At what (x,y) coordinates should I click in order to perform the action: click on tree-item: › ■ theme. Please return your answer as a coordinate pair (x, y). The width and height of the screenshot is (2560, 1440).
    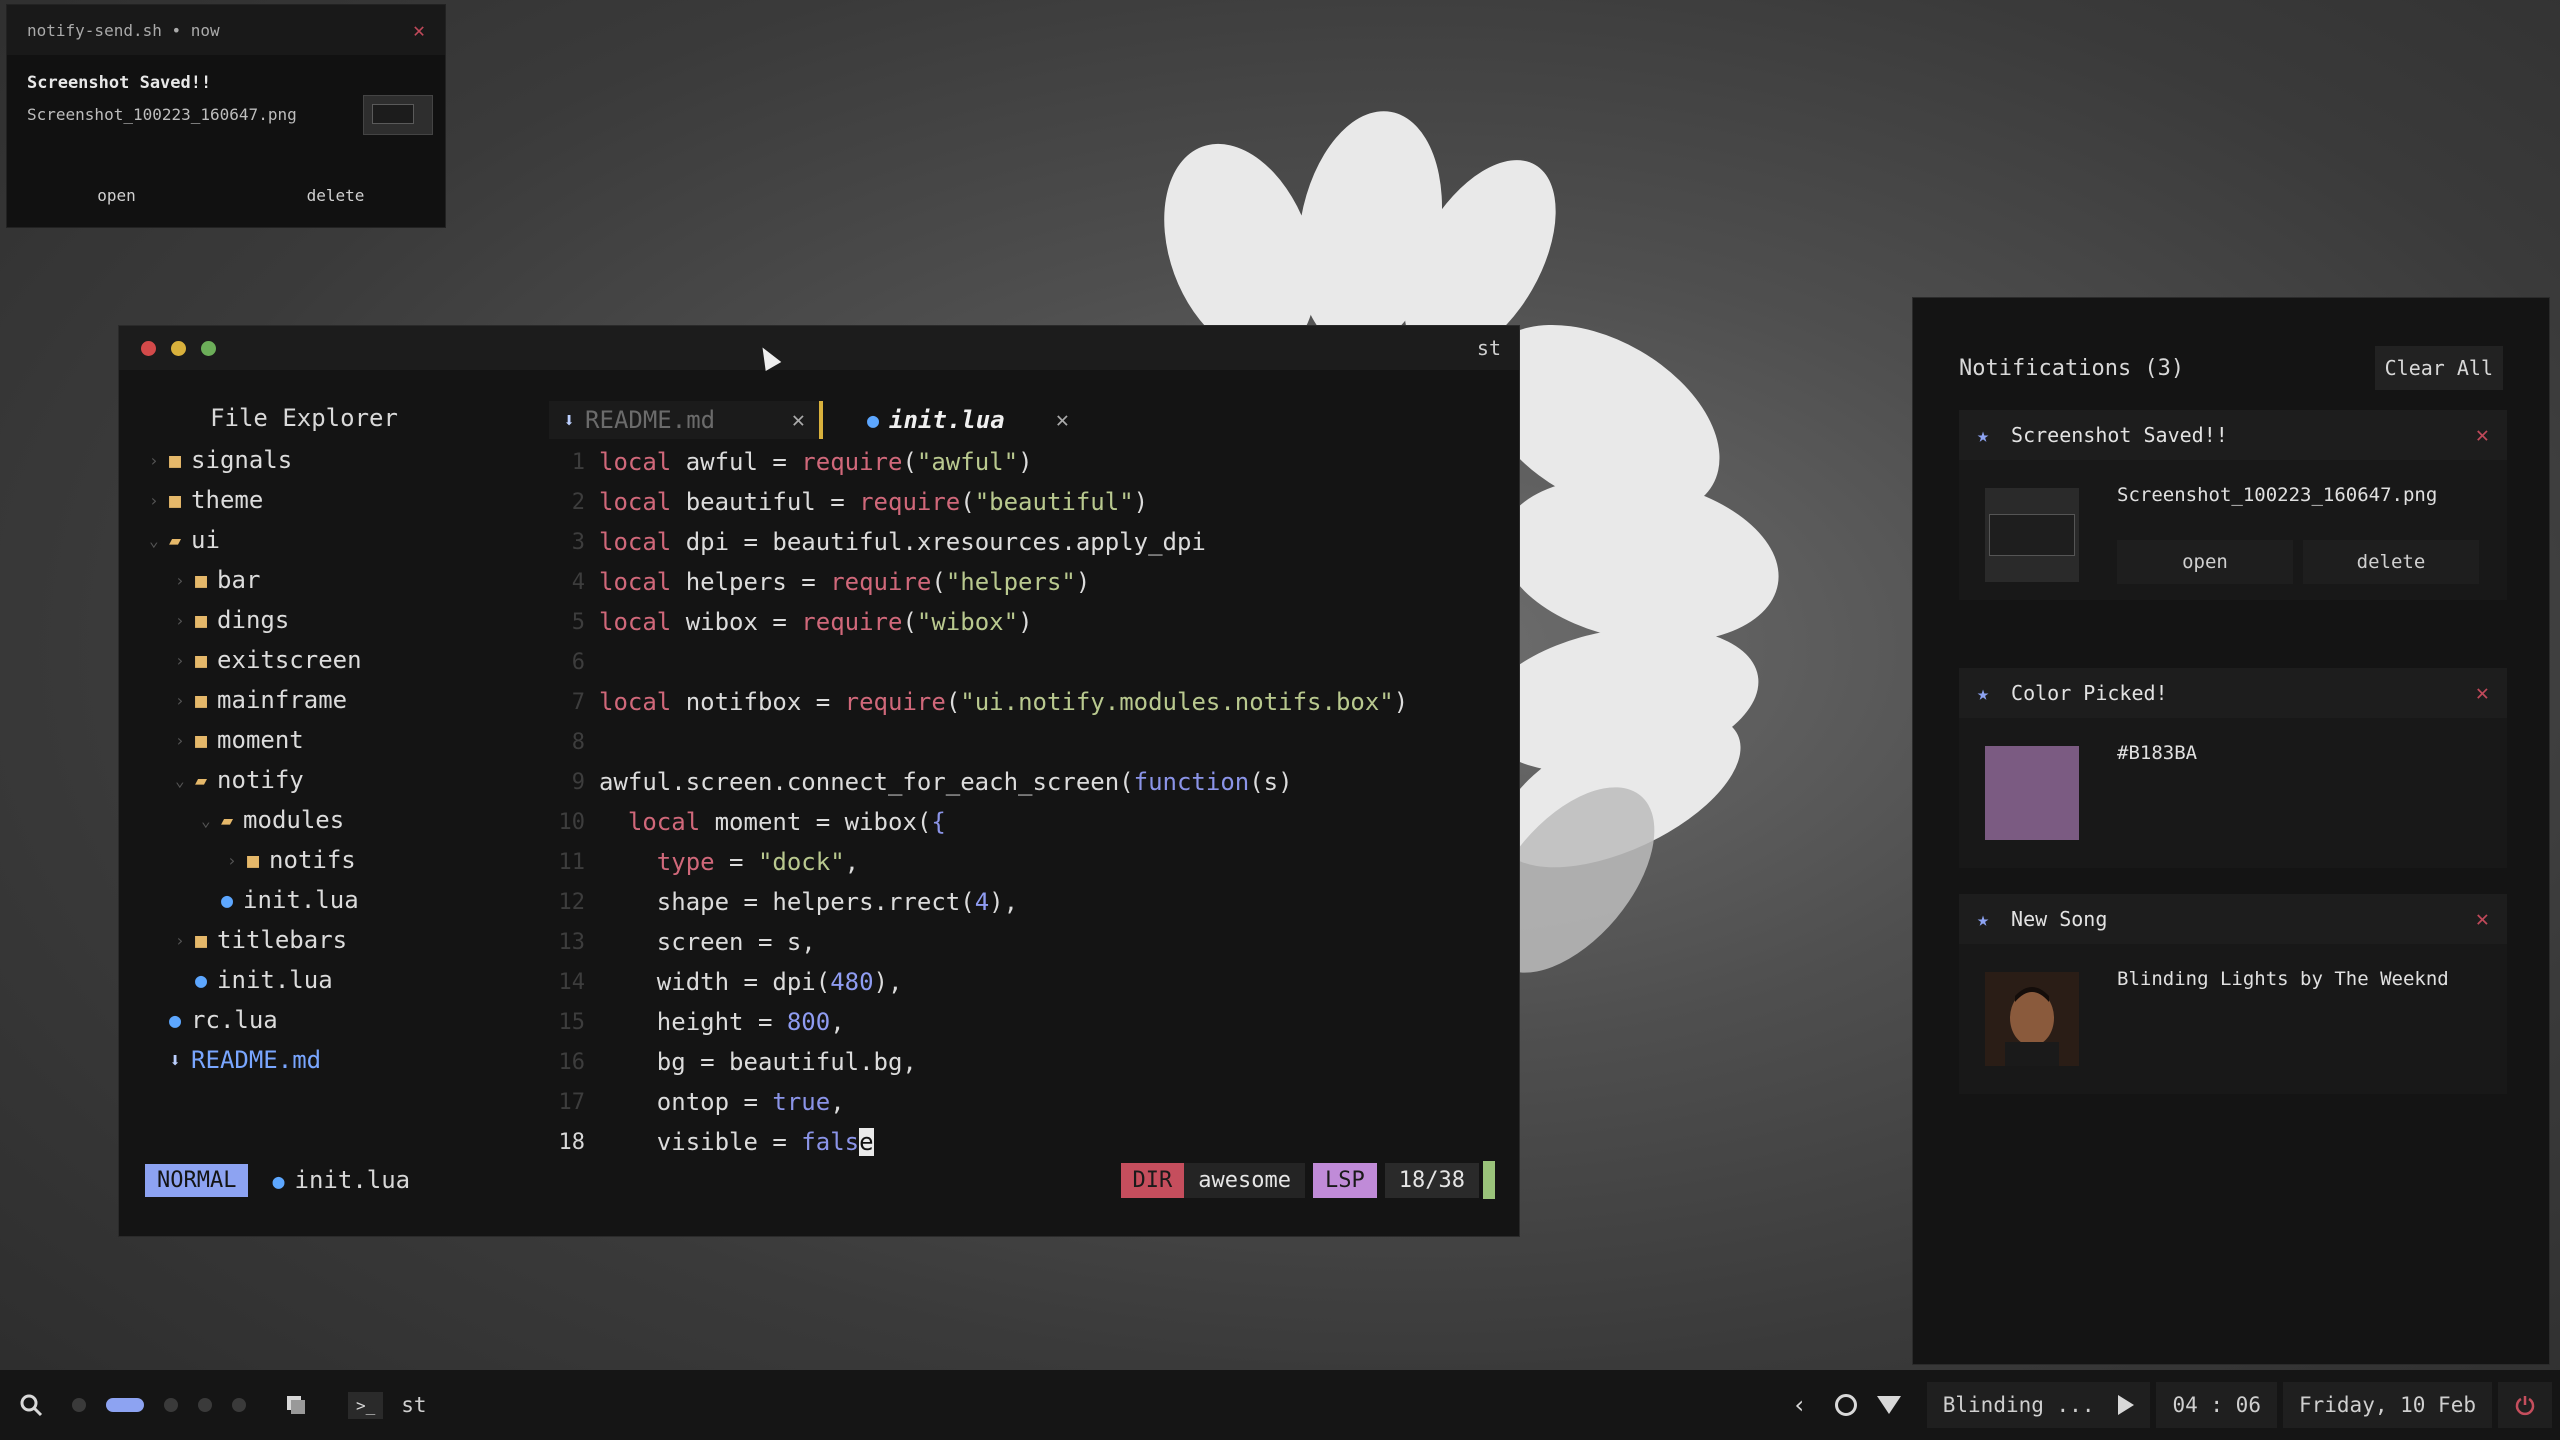
    Looking at the image, I should click on (339, 500).